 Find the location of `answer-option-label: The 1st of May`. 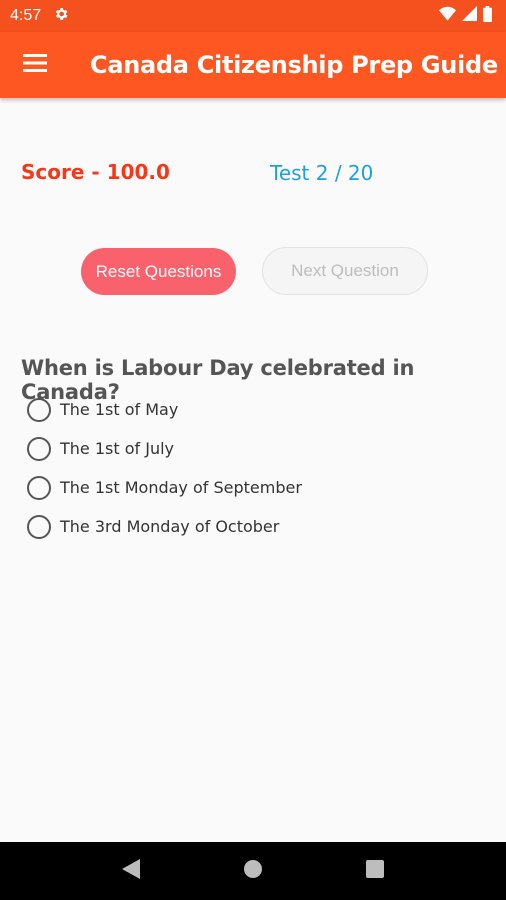

answer-option-label: The 1st of May is located at coordinates (119, 409).